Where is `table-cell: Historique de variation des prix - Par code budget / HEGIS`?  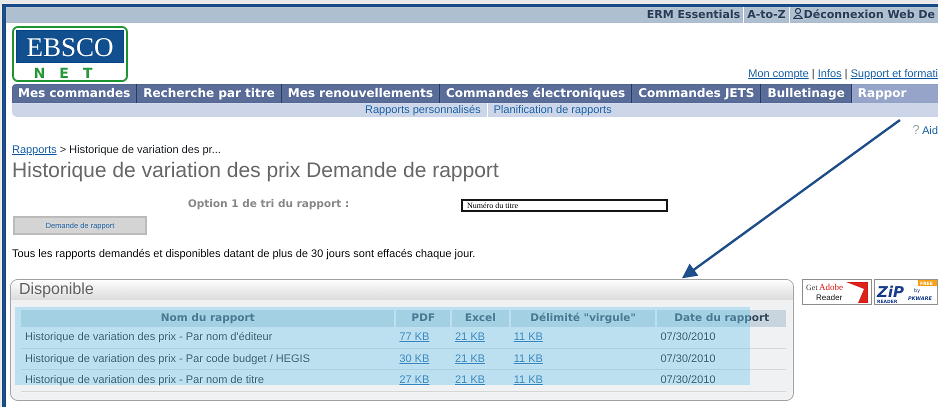
table-cell: Historique de variation des prix - Par code budget / HEGIS is located at coordinates (208, 359).